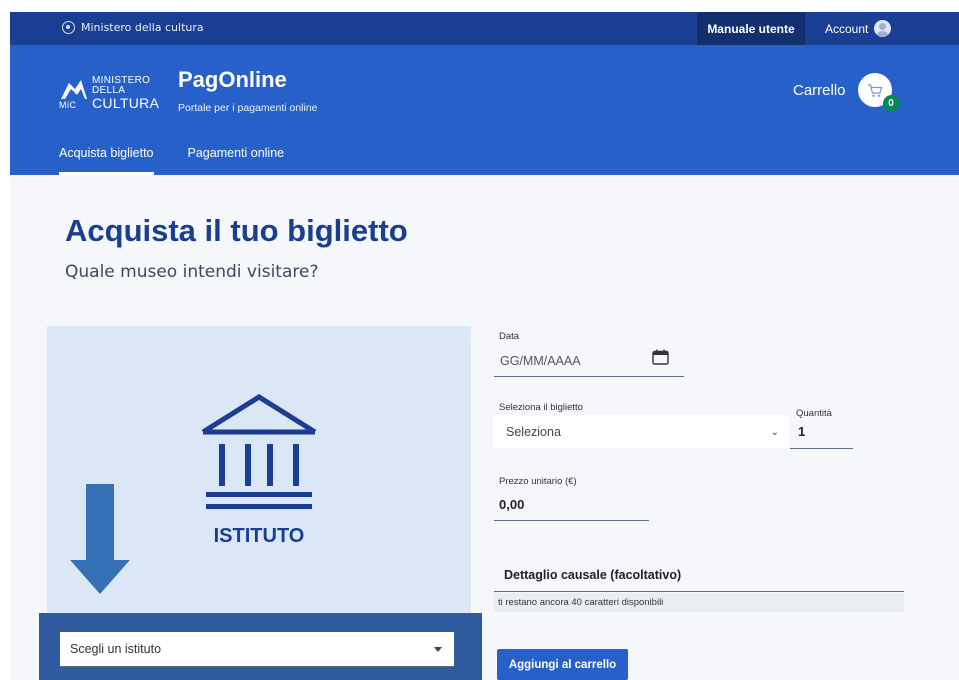  Describe the element at coordinates (142, 27) in the screenshot. I see `ministry-label: Ministero della cultura` at that location.